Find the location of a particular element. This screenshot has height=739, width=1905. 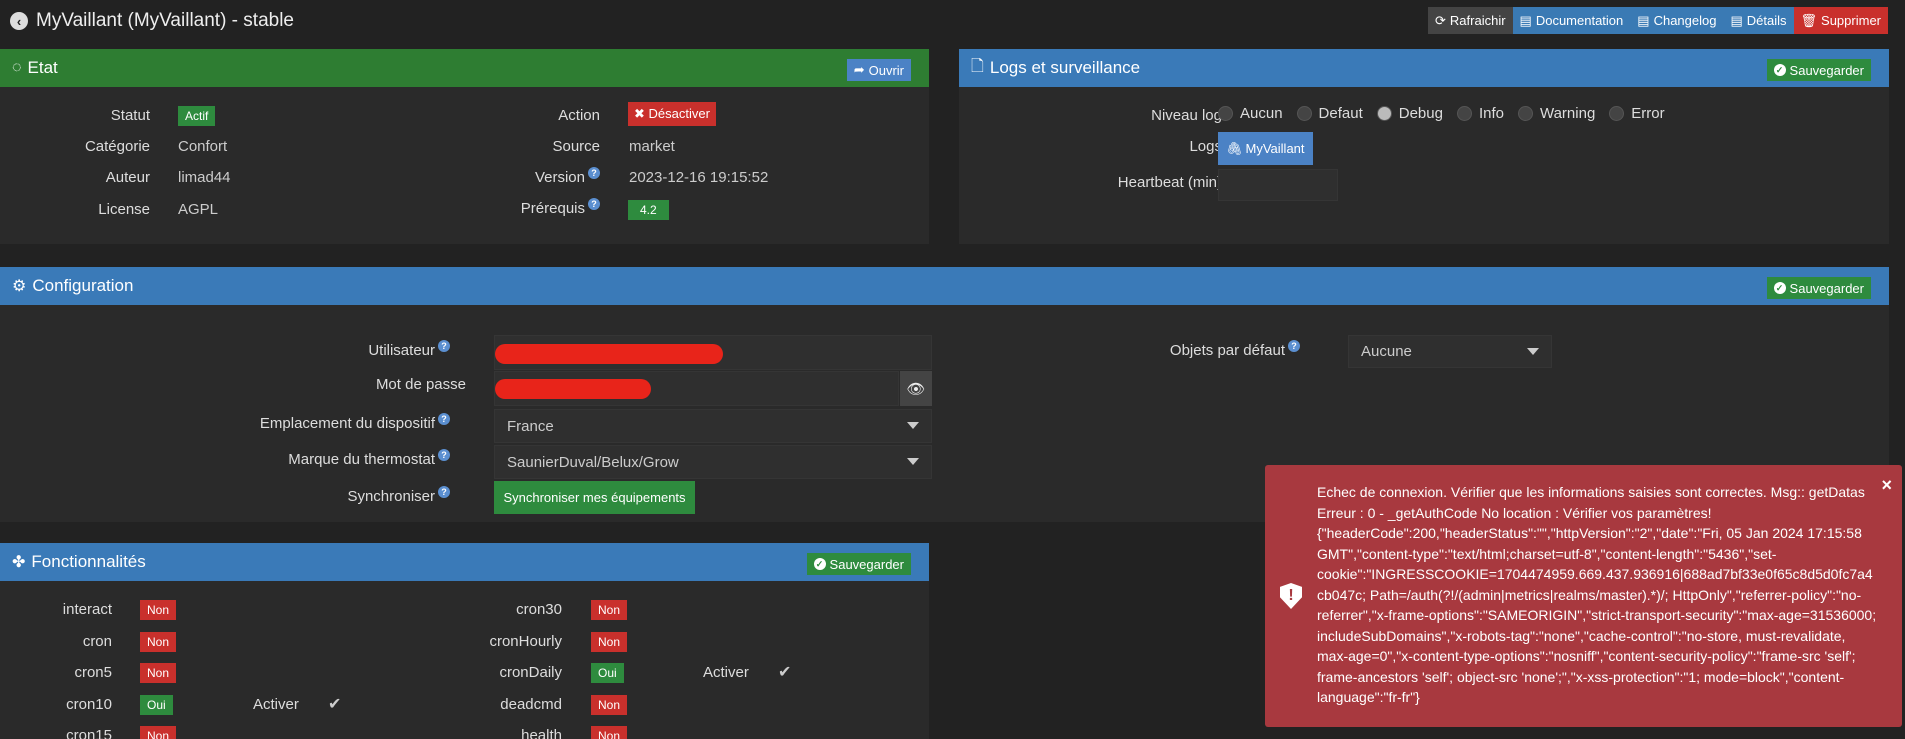

source-label: Source is located at coordinates (576, 146).